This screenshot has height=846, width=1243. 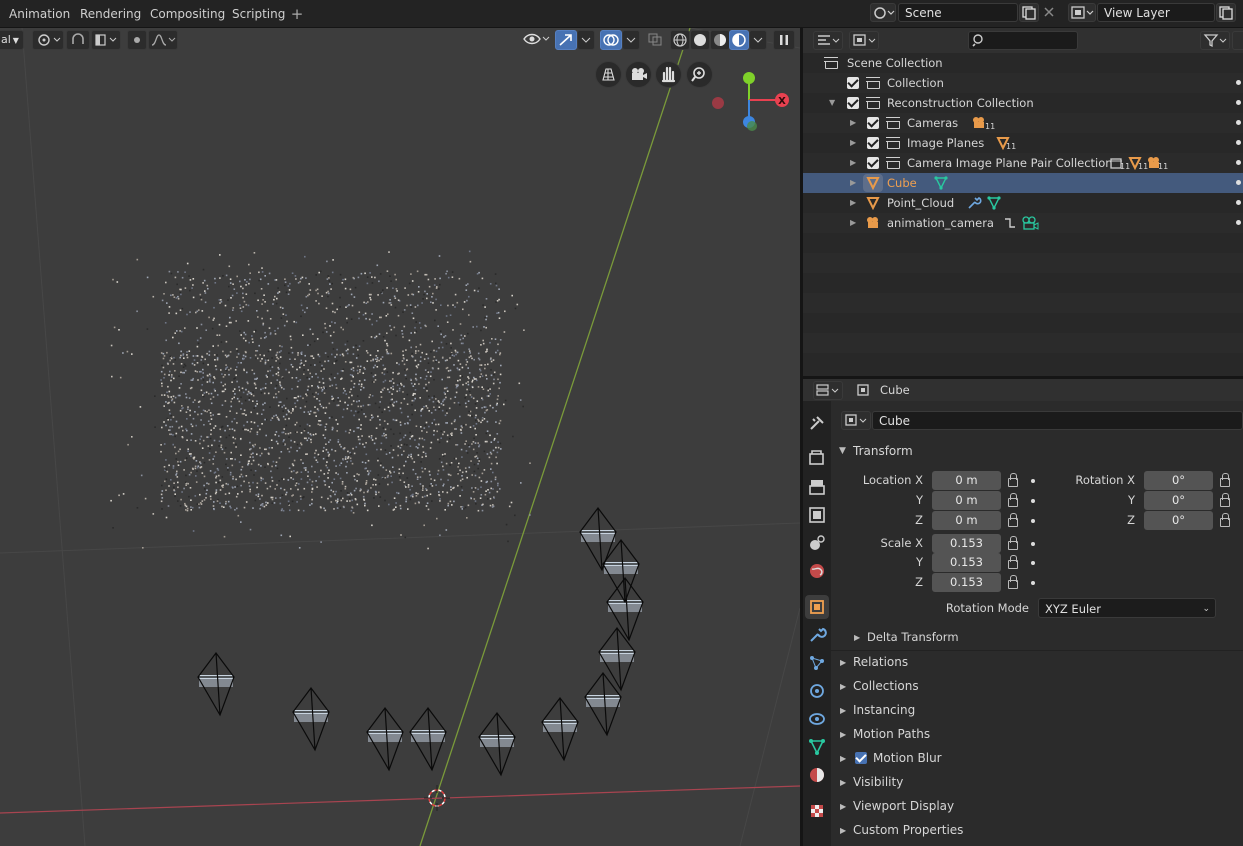 What do you see at coordinates (110, 14) in the screenshot?
I see `tab-rendering: Rendering` at bounding box center [110, 14].